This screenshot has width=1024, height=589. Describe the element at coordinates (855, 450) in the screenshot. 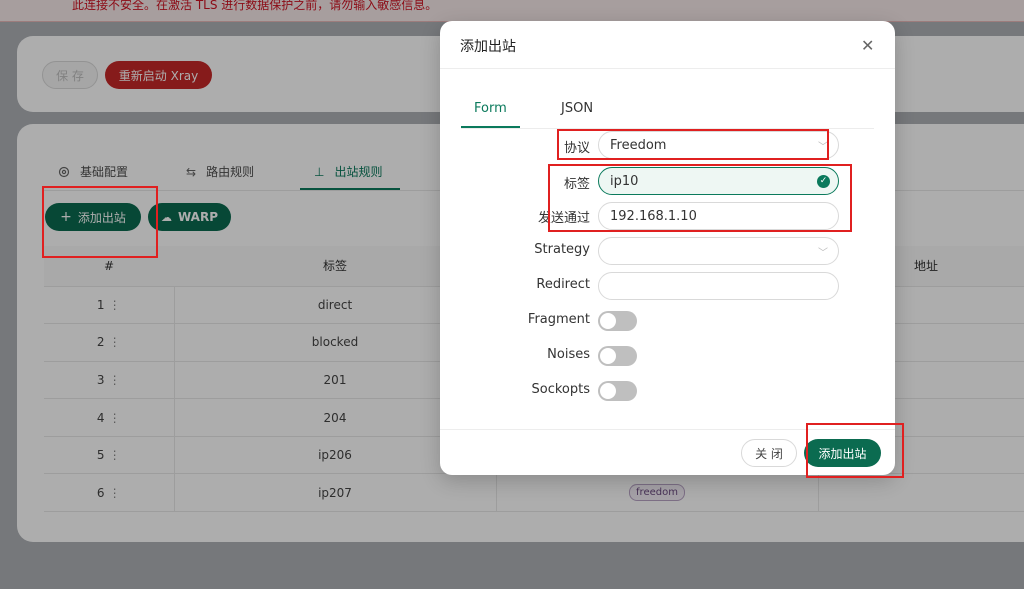

I see `annotation-box-confirm-button` at that location.